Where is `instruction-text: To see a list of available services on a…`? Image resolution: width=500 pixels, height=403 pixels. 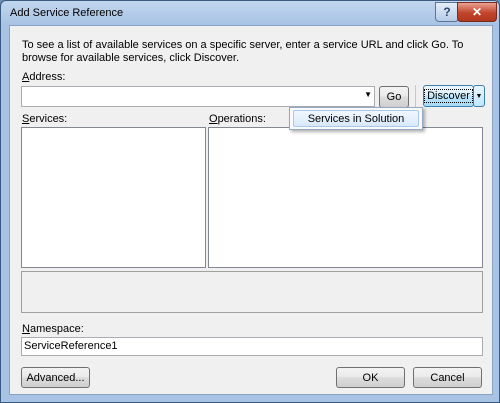 instruction-text: To see a list of available services on a… is located at coordinates (243, 51).